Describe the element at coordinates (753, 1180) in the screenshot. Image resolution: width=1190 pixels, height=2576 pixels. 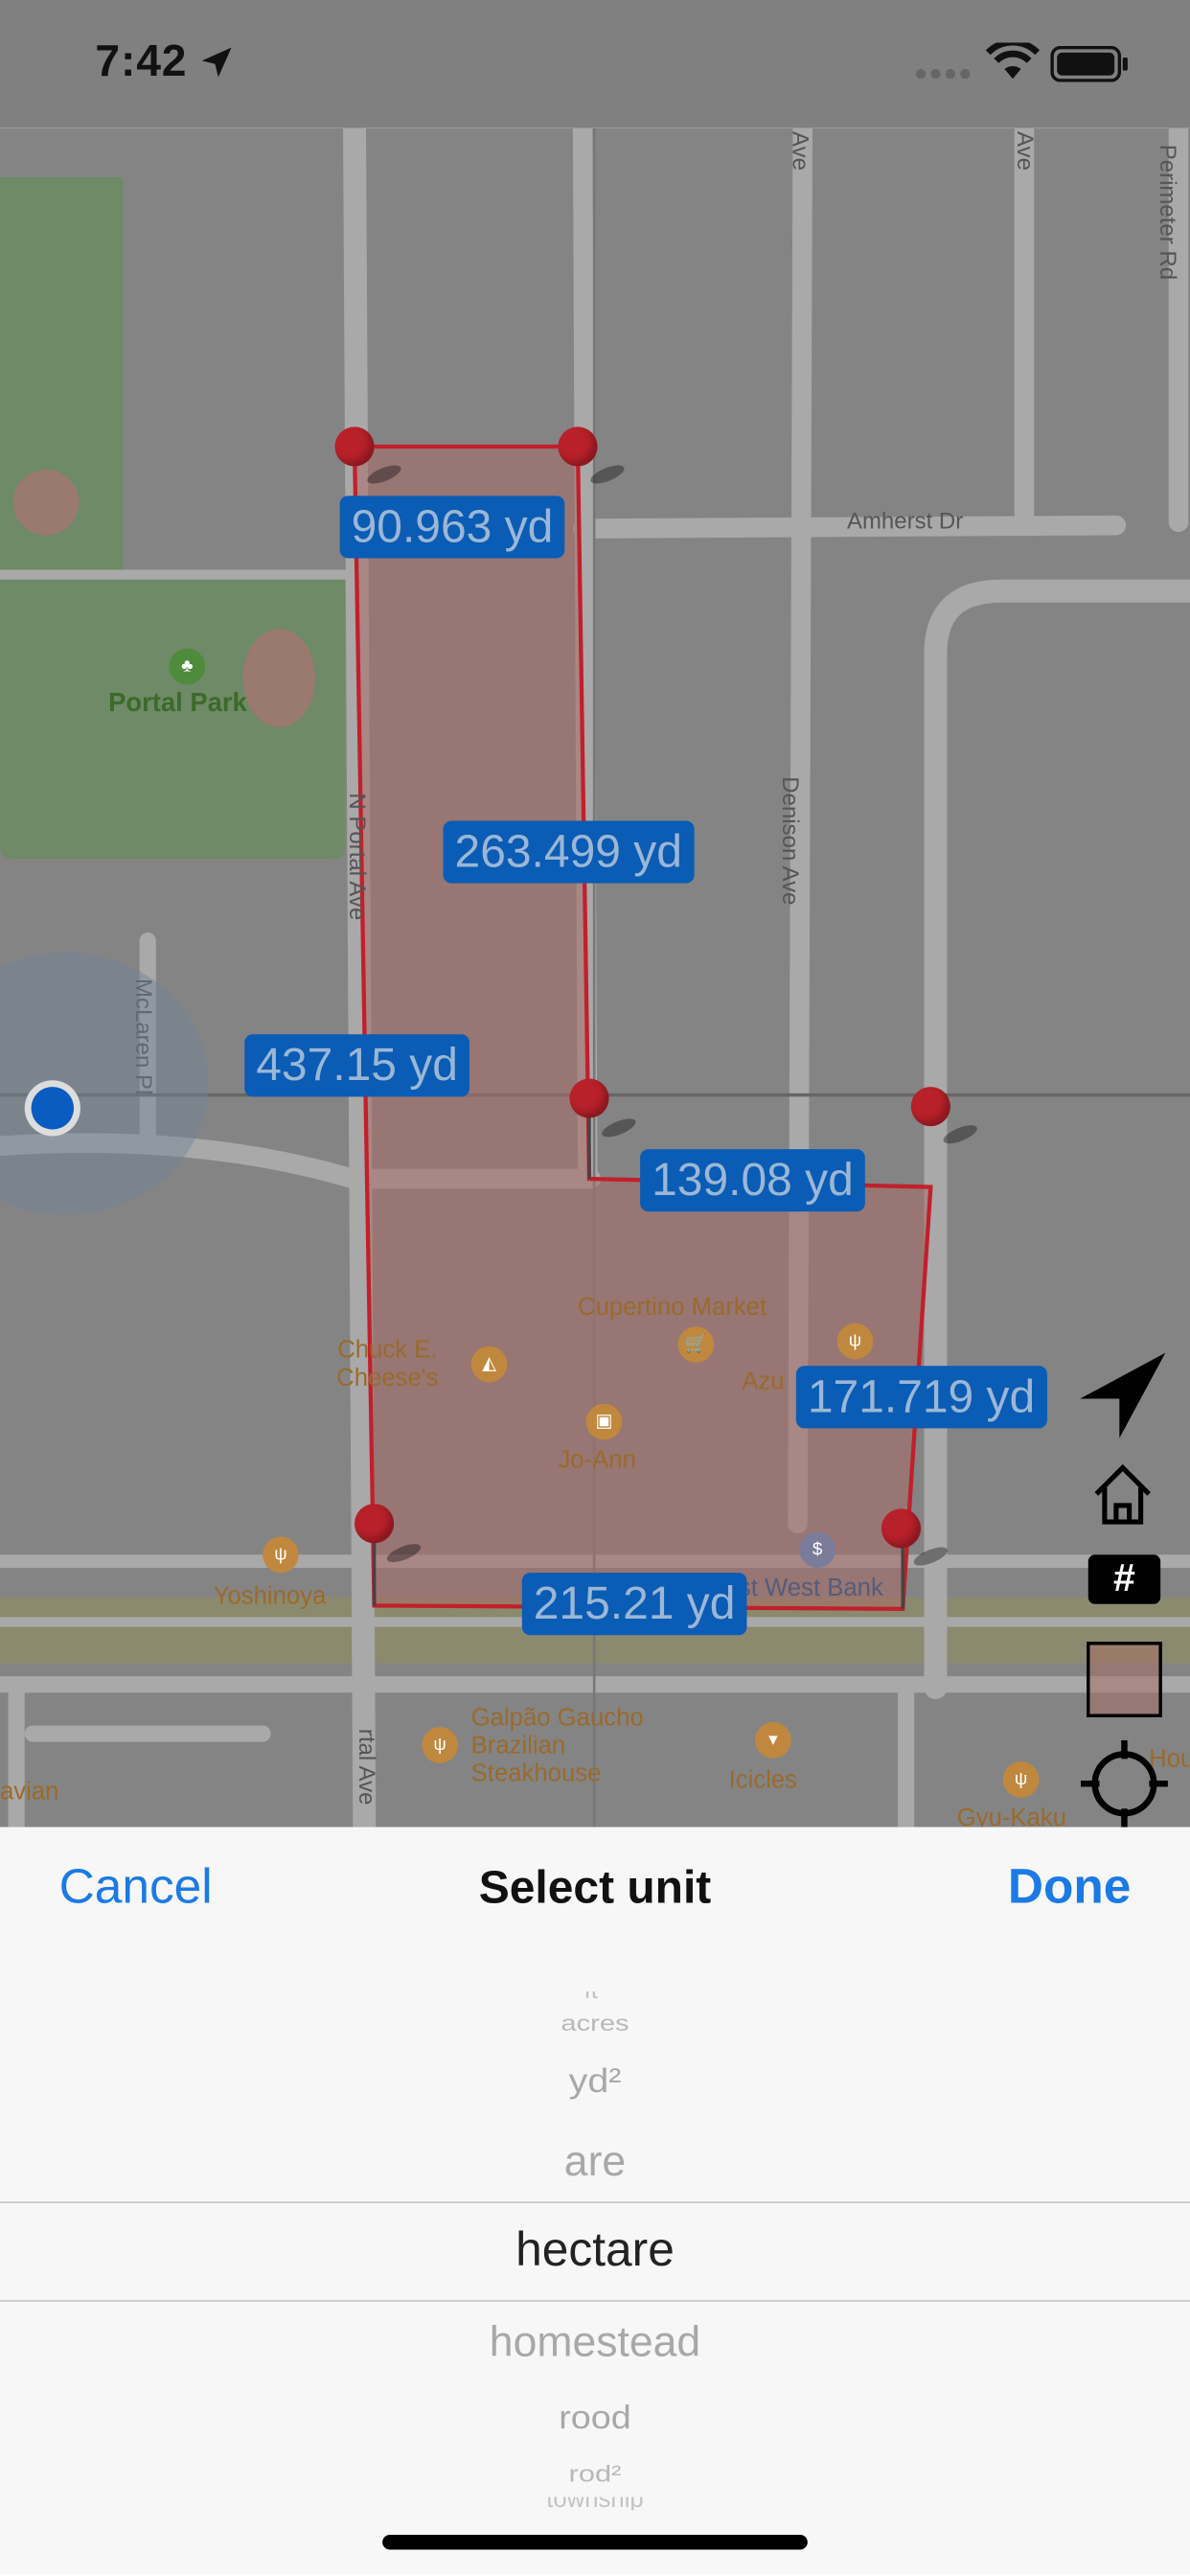
I see `measurement-label: 139.08 yd` at that location.